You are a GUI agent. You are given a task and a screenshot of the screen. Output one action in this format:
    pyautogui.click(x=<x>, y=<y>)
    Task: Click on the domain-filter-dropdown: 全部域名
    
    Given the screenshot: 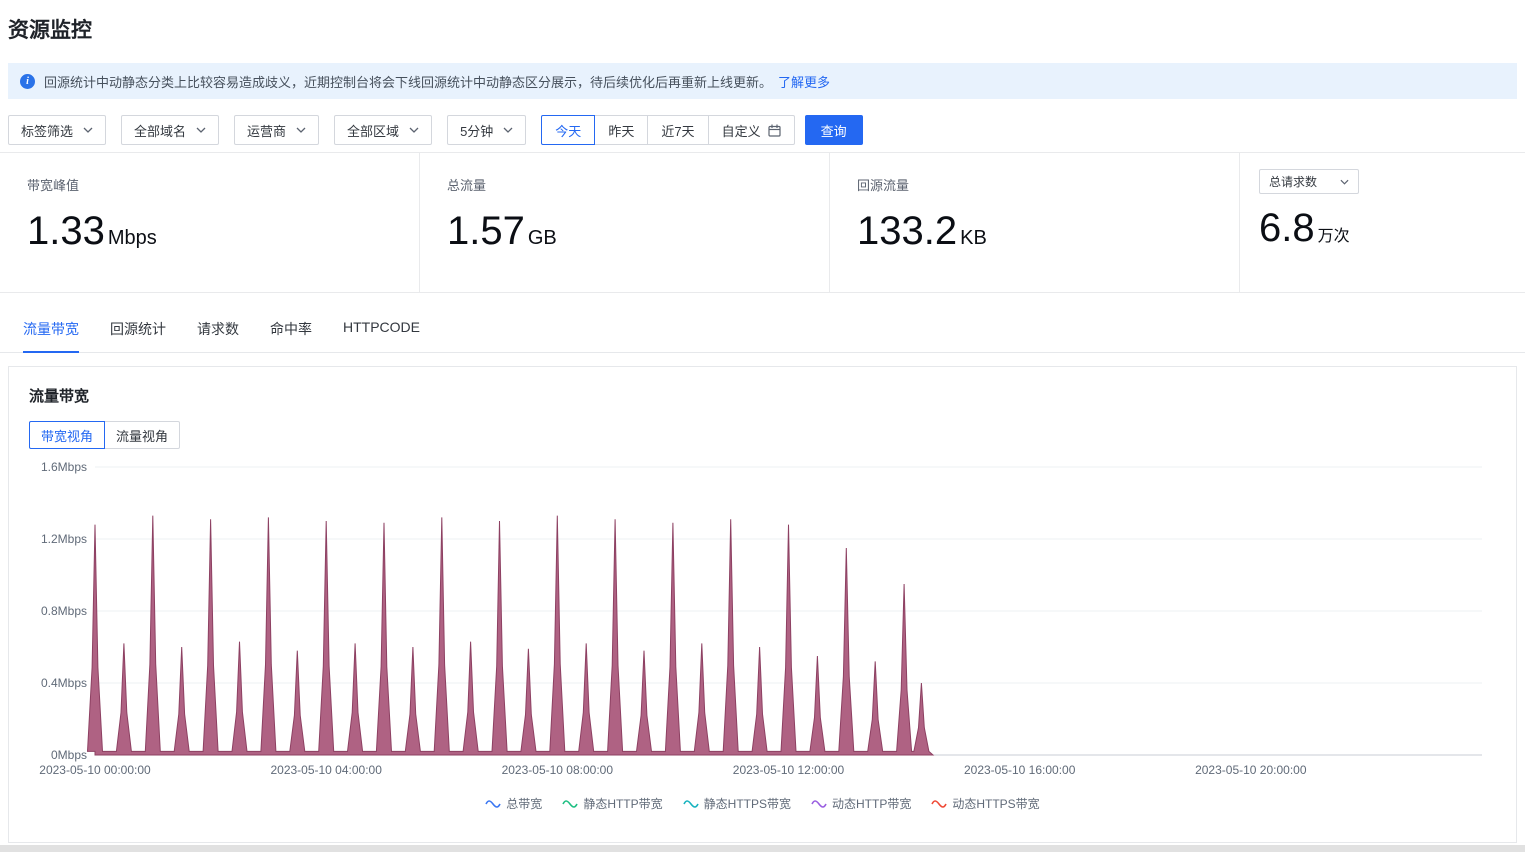 What is the action you would take?
    pyautogui.click(x=170, y=130)
    